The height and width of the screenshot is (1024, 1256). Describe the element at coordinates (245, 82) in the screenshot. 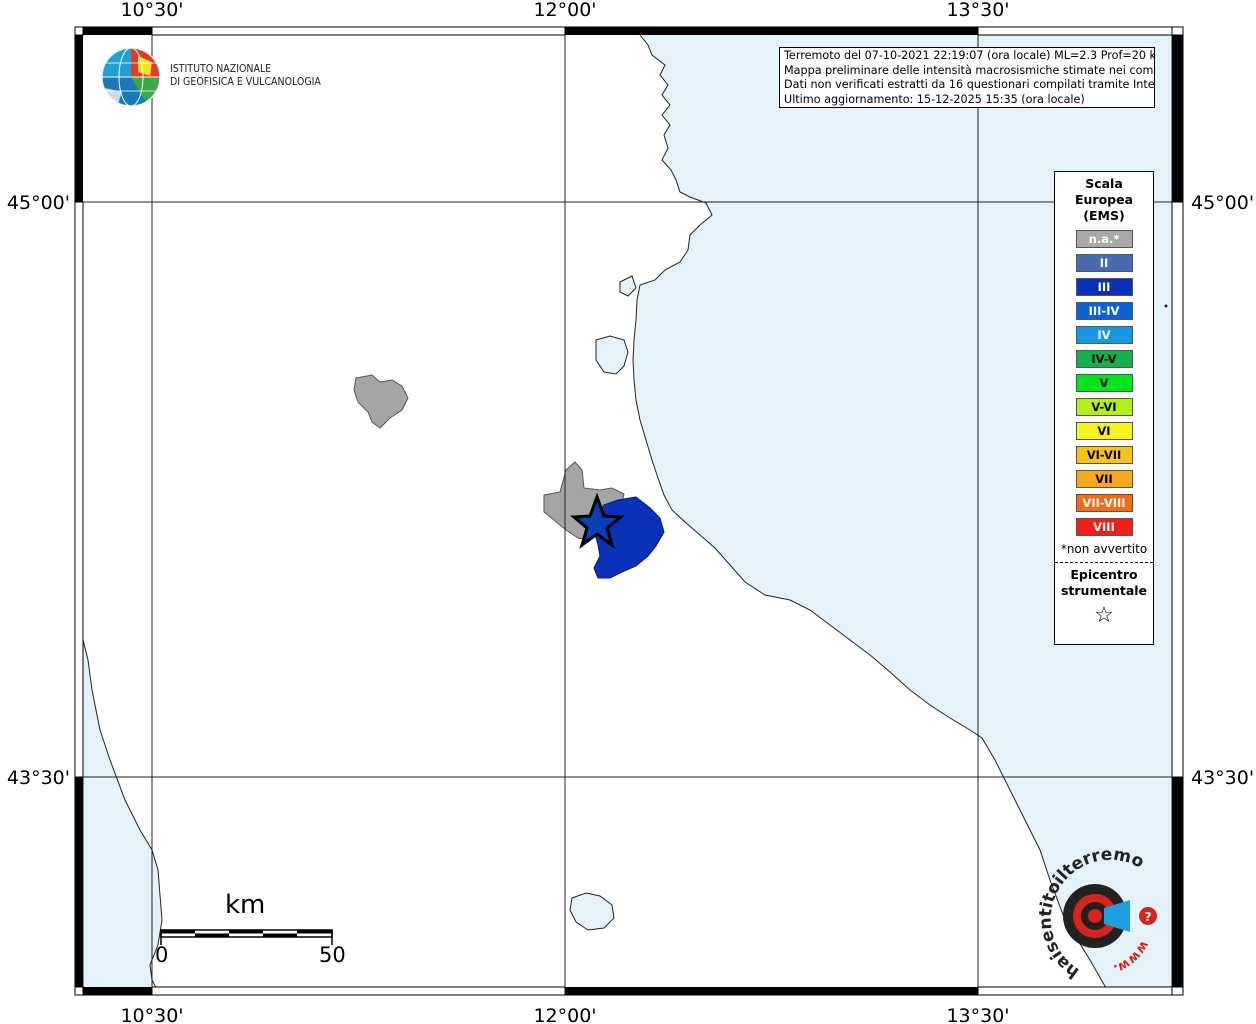

I see `ingv-line-2: DI GEOFISICA E VULCANOLOGIA` at that location.